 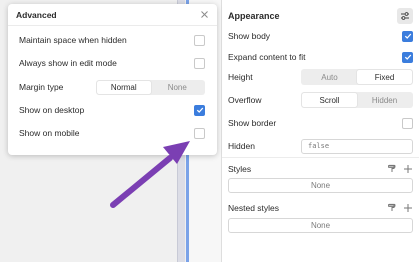 What do you see at coordinates (320, 225) in the screenshot?
I see `nested-styles-select: None` at bounding box center [320, 225].